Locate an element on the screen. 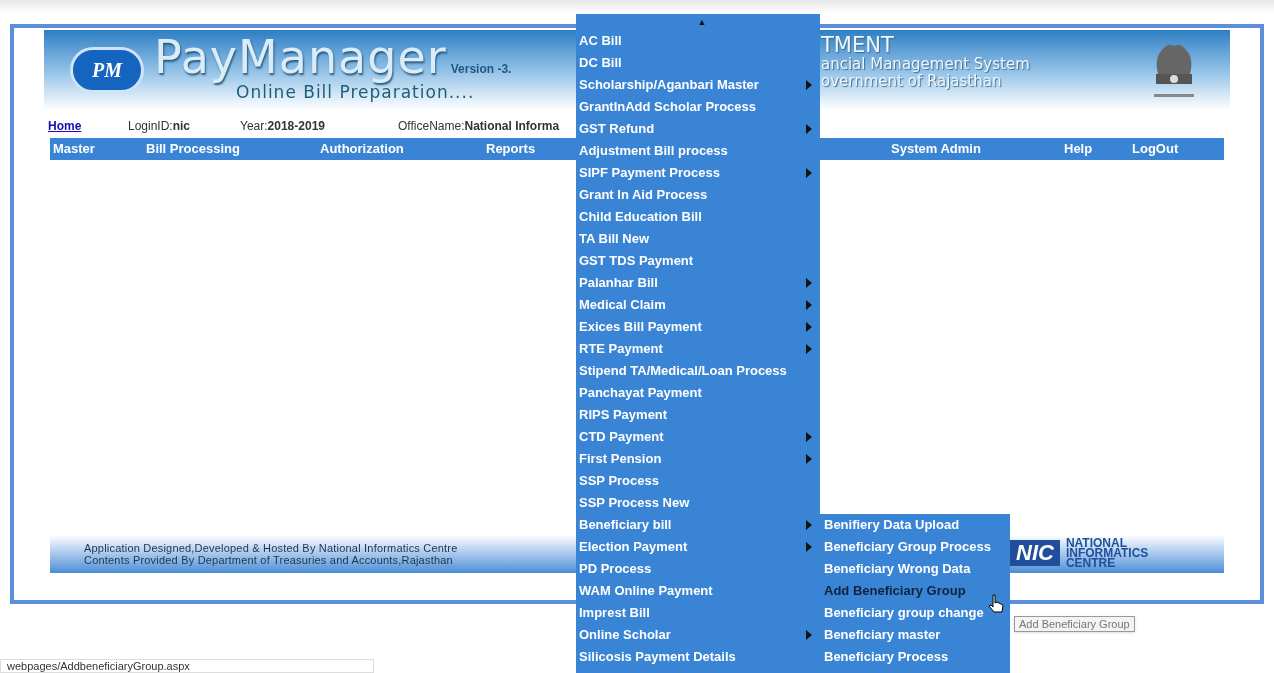  menu-item: GST TDS Payment is located at coordinates (698, 261).